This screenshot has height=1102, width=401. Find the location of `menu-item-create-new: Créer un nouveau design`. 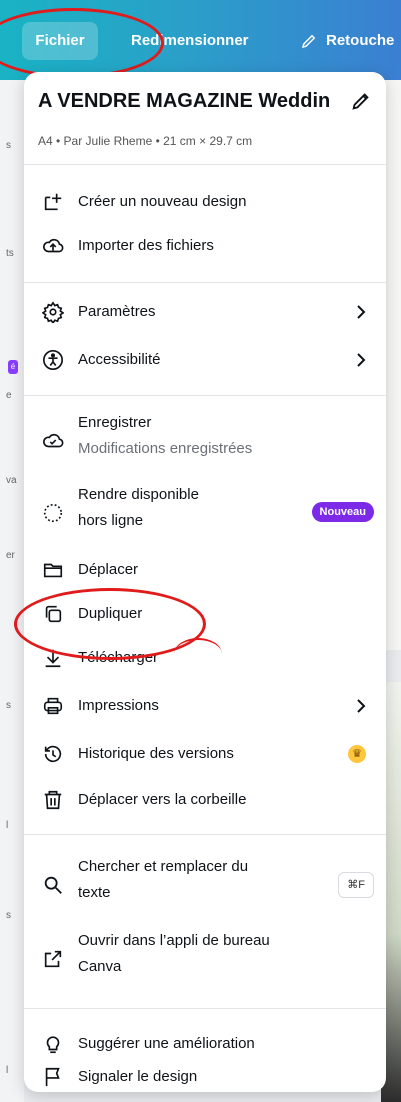

menu-item-create-new: Créer un nouveau design is located at coordinates (205, 202).